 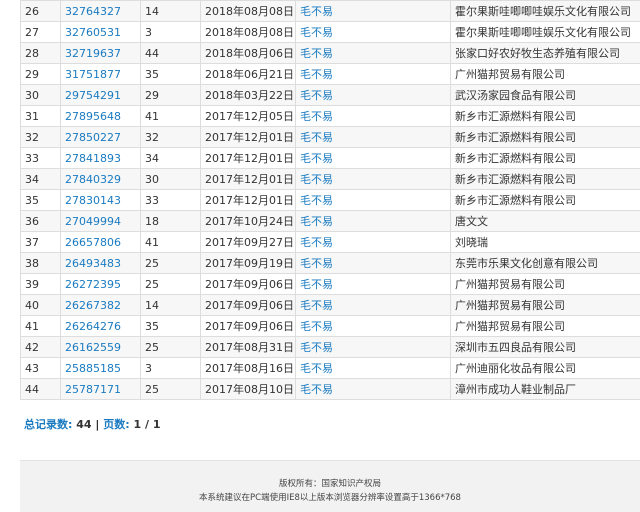 What do you see at coordinates (170, 305) in the screenshot?
I see `class-number-cell: 14` at bounding box center [170, 305].